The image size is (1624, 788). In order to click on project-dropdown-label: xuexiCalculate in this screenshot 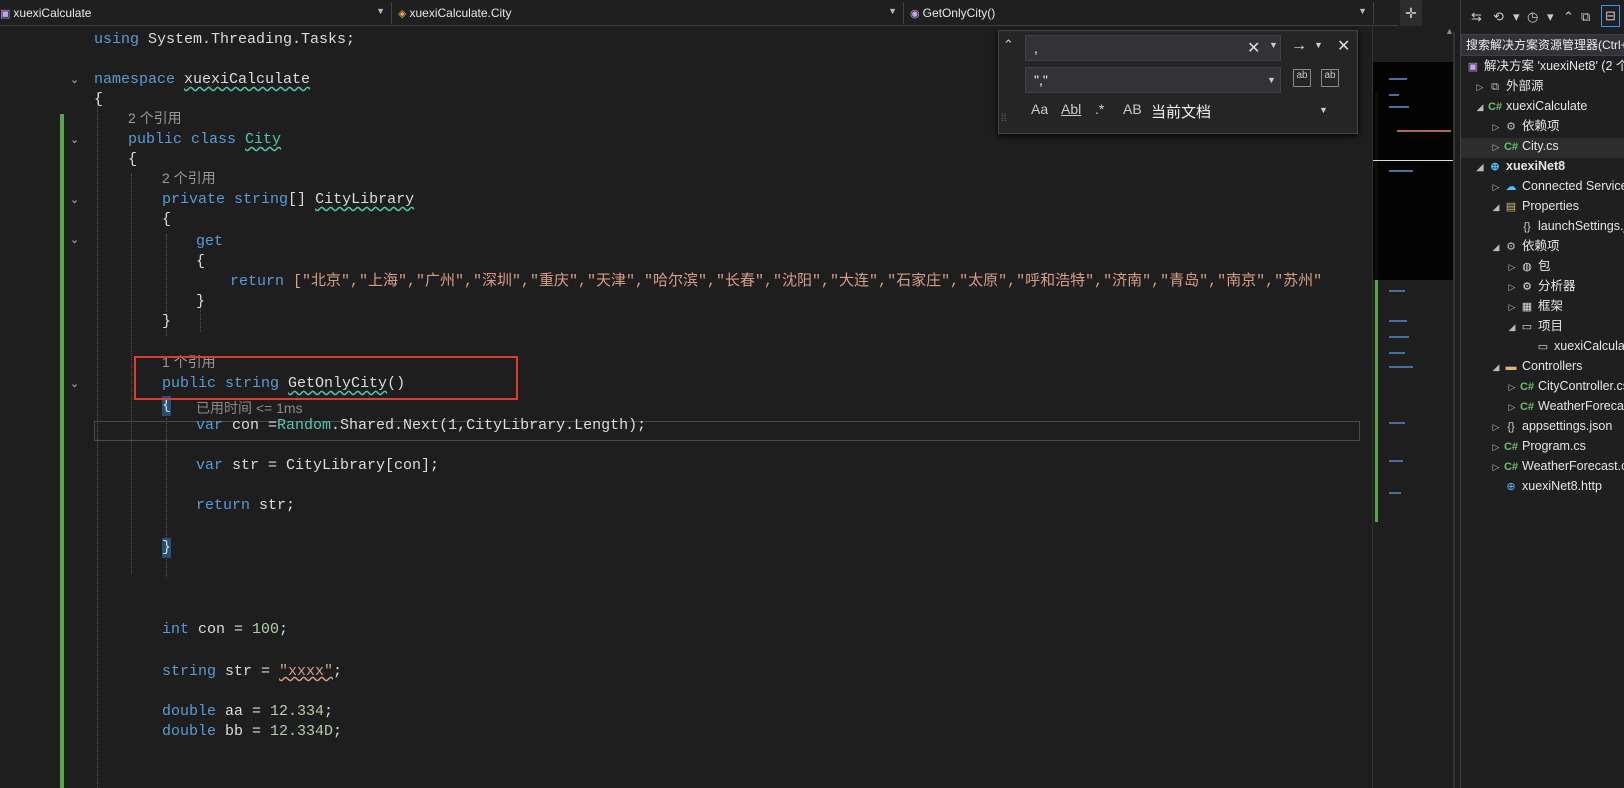, I will do `click(52, 13)`.